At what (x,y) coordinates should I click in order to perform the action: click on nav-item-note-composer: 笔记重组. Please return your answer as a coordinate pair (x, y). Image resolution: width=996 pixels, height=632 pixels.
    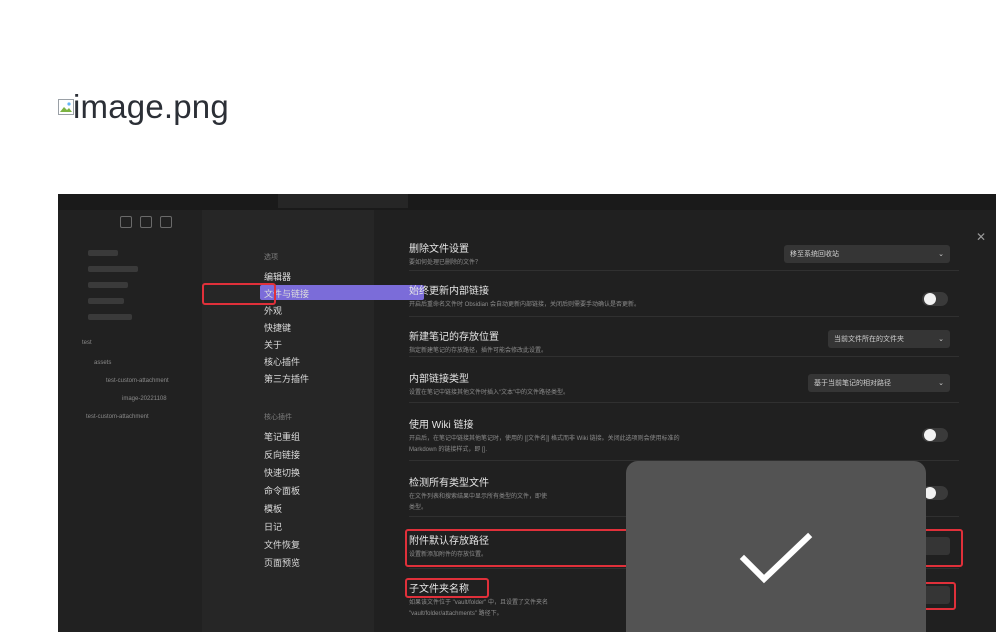
    Looking at the image, I should click on (282, 436).